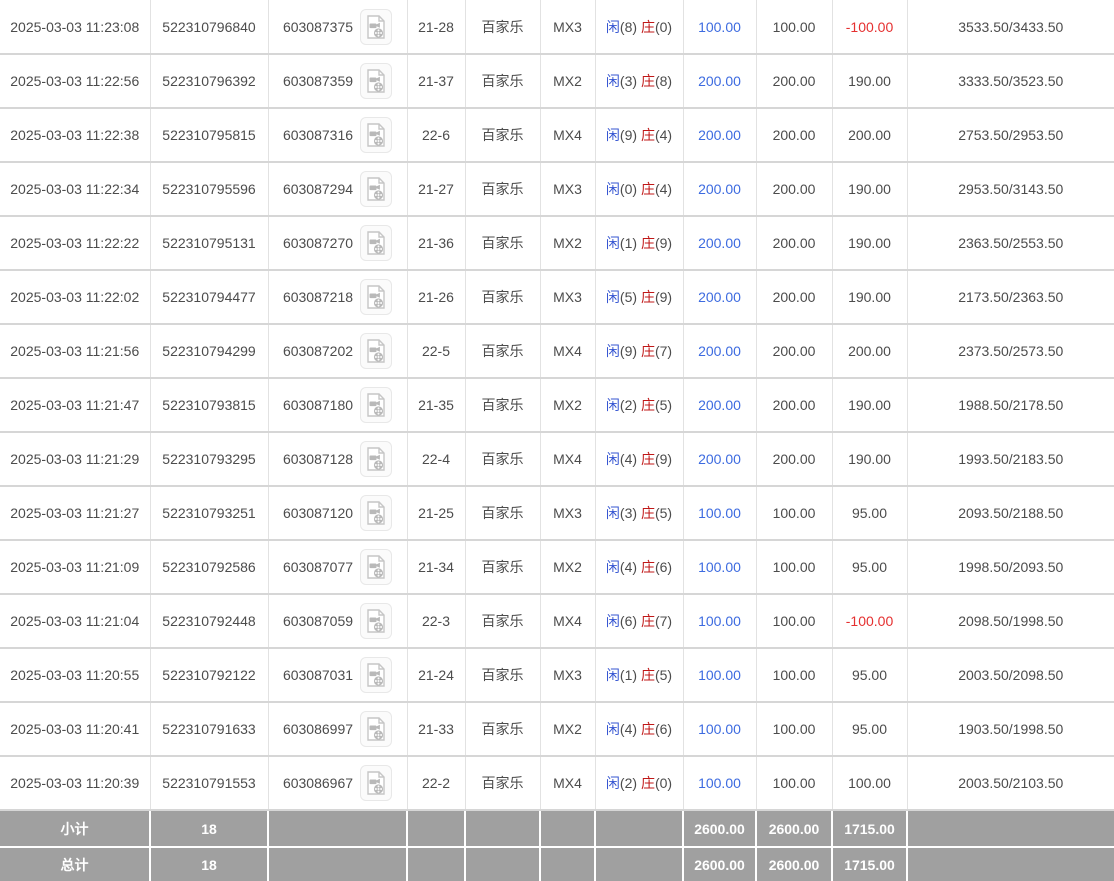  I want to click on cell-bet-id: 522310793251, so click(209, 513).